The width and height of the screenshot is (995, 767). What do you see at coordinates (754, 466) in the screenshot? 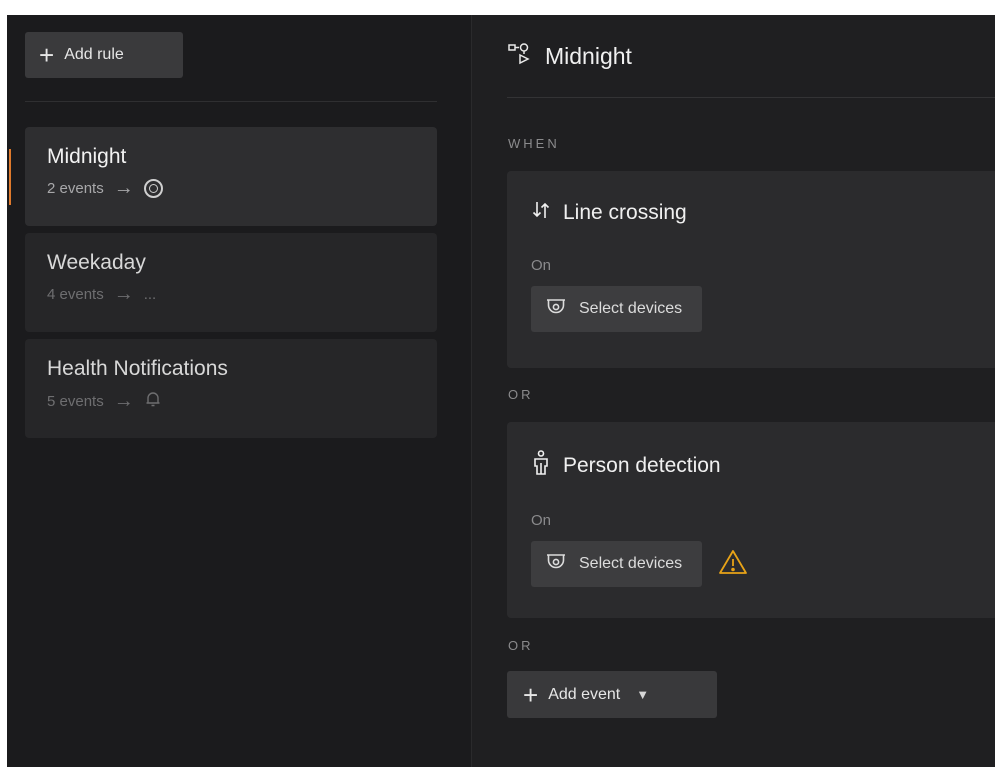
I see `event-title: Person detection` at bounding box center [754, 466].